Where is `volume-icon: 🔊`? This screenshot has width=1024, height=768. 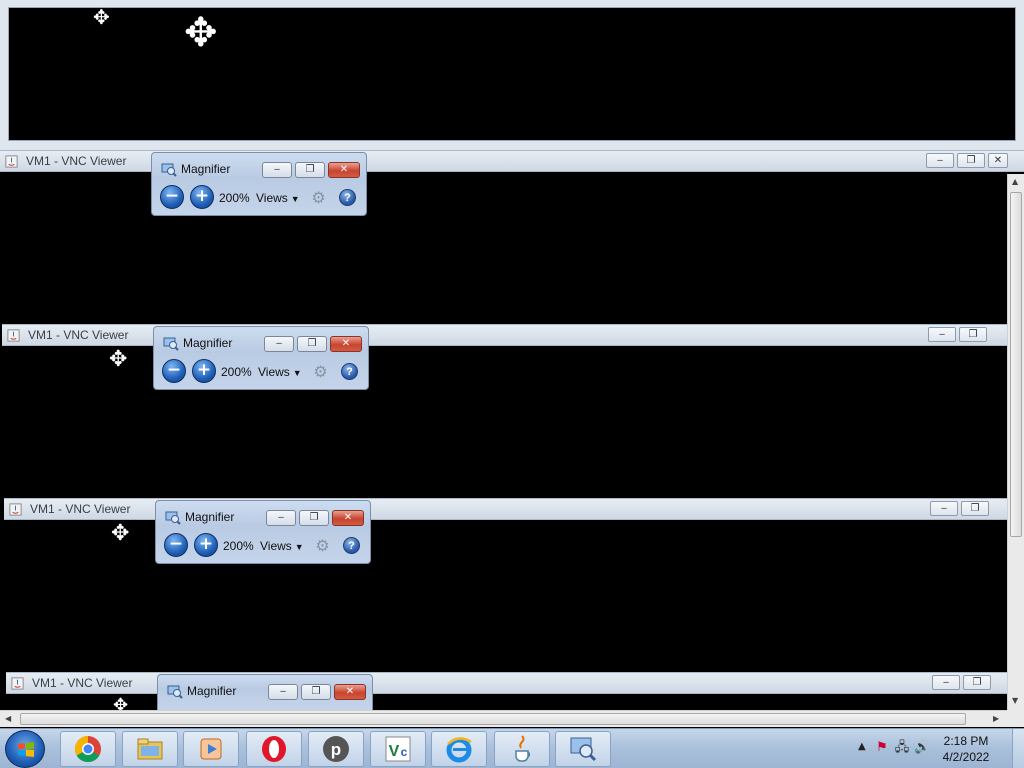 volume-icon: 🔊 is located at coordinates (922, 748).